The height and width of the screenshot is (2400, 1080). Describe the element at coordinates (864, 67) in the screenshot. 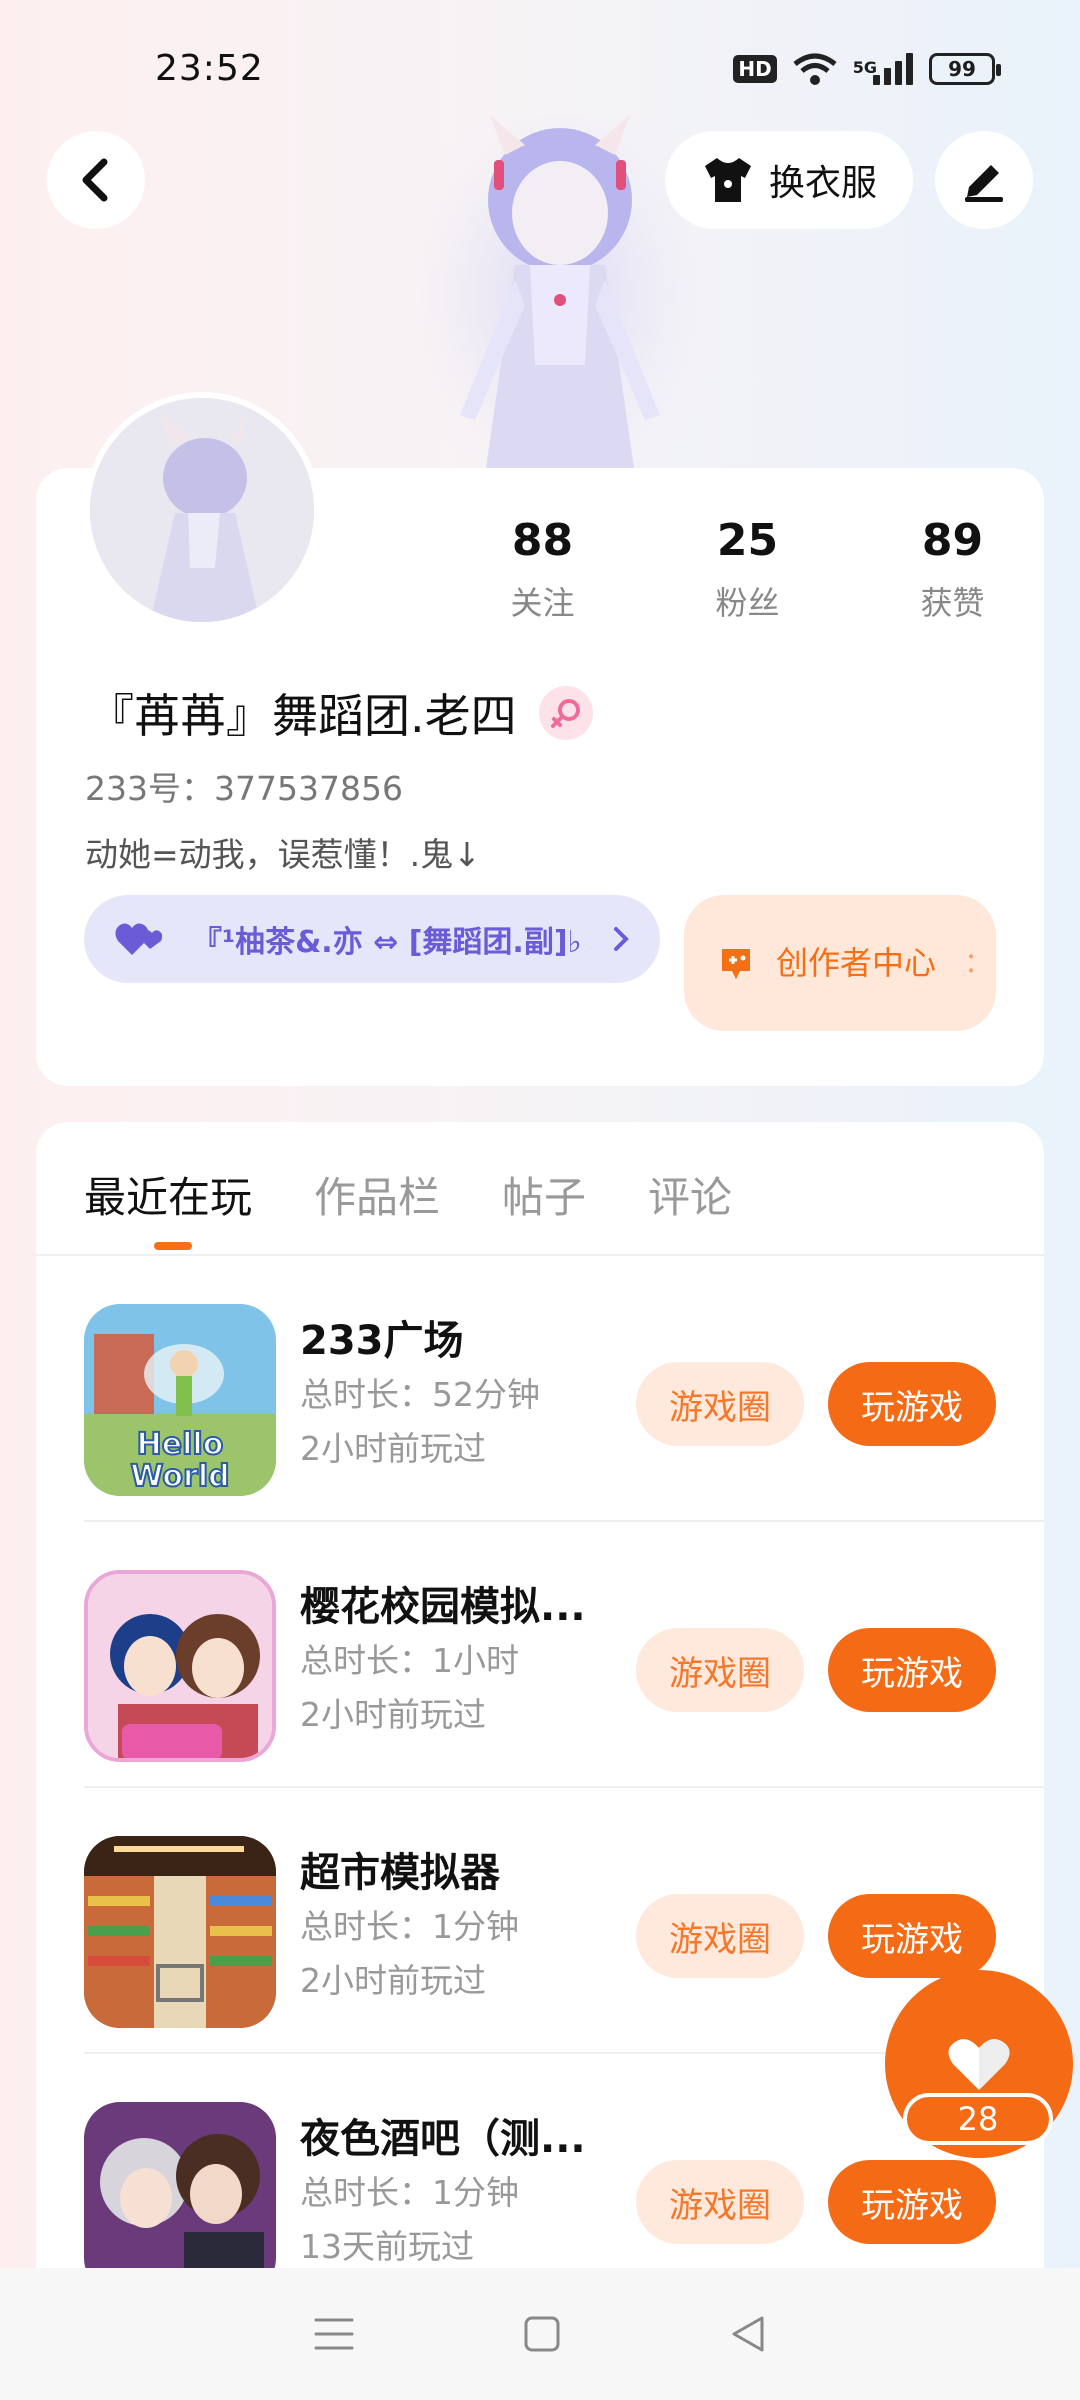

I see `network-type: 5G` at that location.